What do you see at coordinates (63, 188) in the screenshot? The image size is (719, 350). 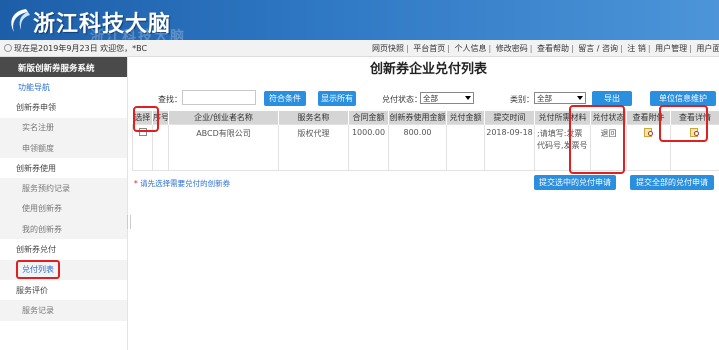 I see `sidebar-item-booking-records: 服务预约记录` at bounding box center [63, 188].